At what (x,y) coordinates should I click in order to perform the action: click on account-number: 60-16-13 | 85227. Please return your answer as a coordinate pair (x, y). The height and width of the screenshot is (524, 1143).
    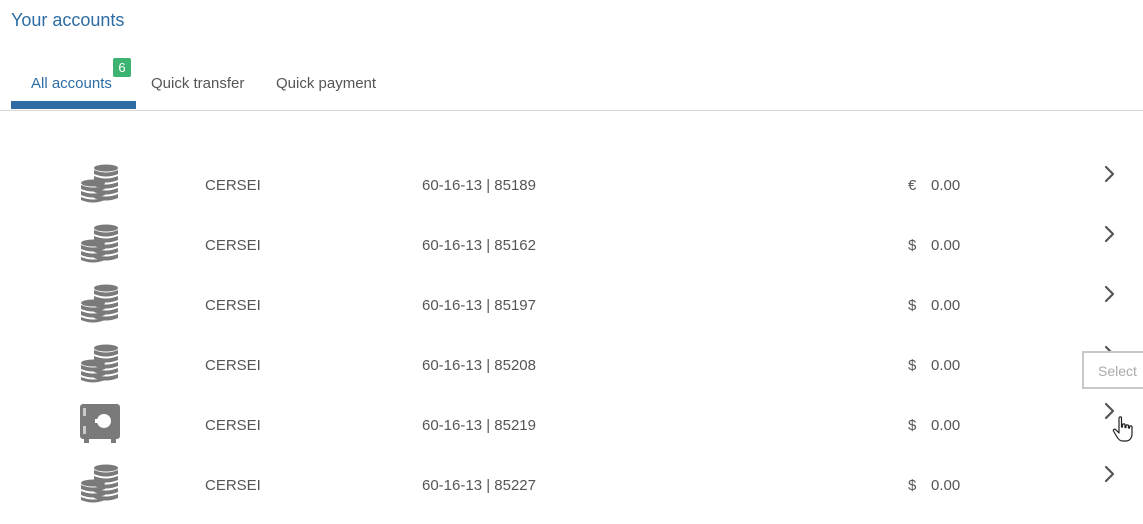
    Looking at the image, I should click on (479, 485).